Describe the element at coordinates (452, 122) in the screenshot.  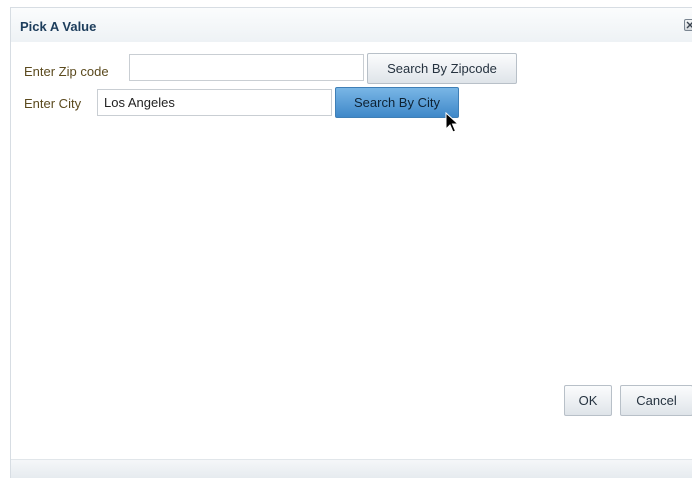
I see `mouse-pointer-icon` at that location.